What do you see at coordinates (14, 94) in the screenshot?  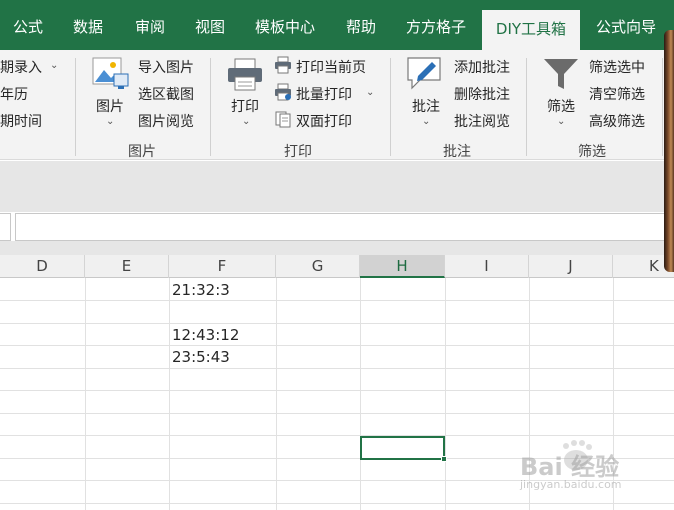 I see `calendar-button: 年历` at bounding box center [14, 94].